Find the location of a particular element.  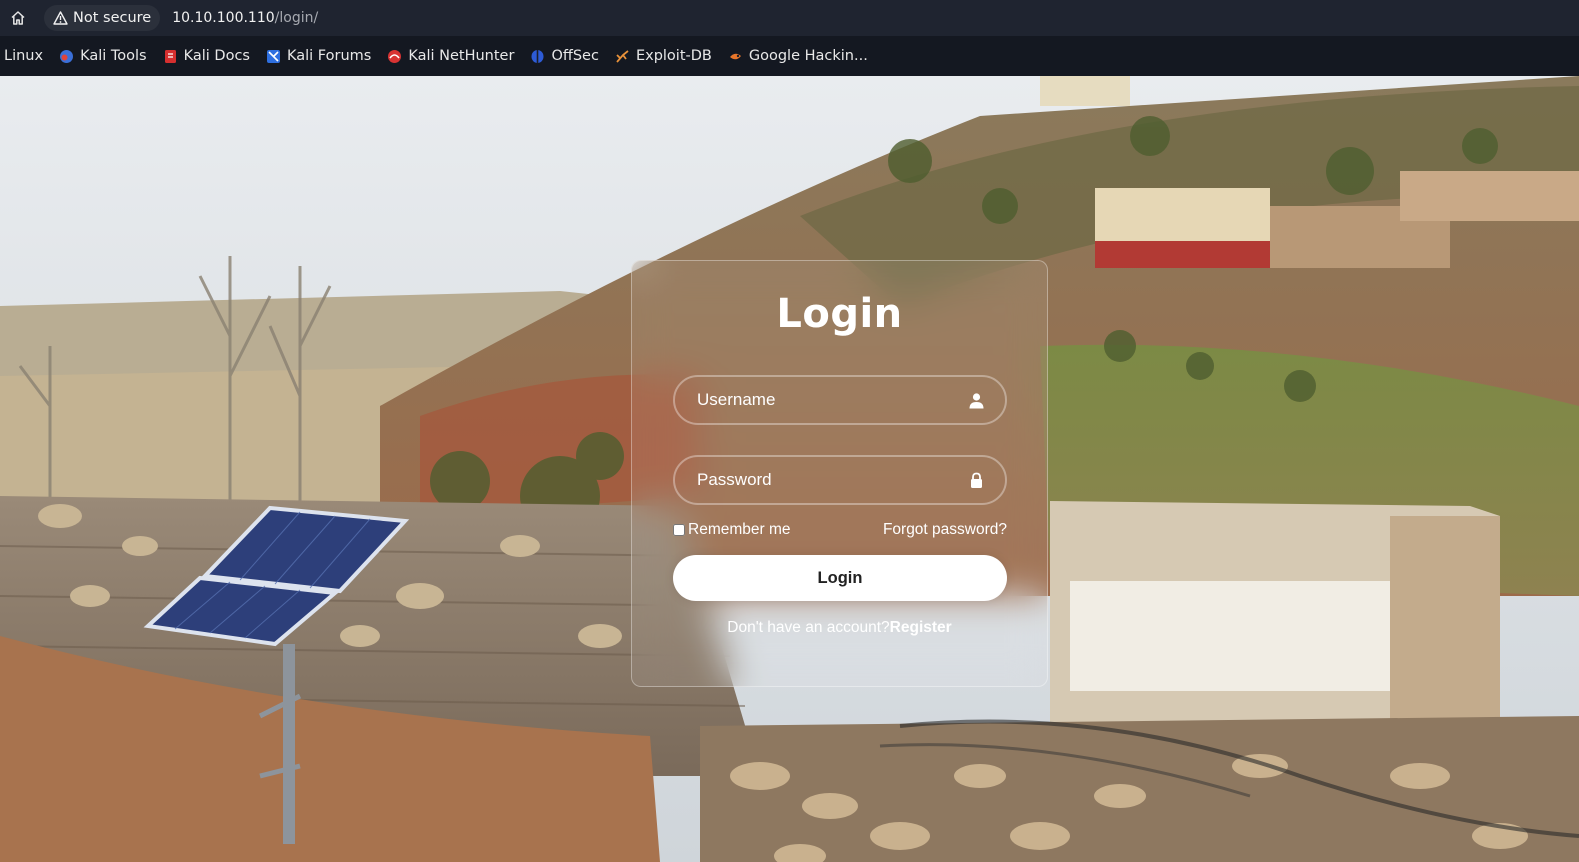

bookmark-label: Linux is located at coordinates (24, 56).